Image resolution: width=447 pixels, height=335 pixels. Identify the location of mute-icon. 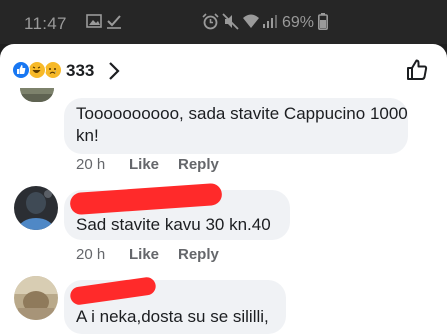
(230, 24).